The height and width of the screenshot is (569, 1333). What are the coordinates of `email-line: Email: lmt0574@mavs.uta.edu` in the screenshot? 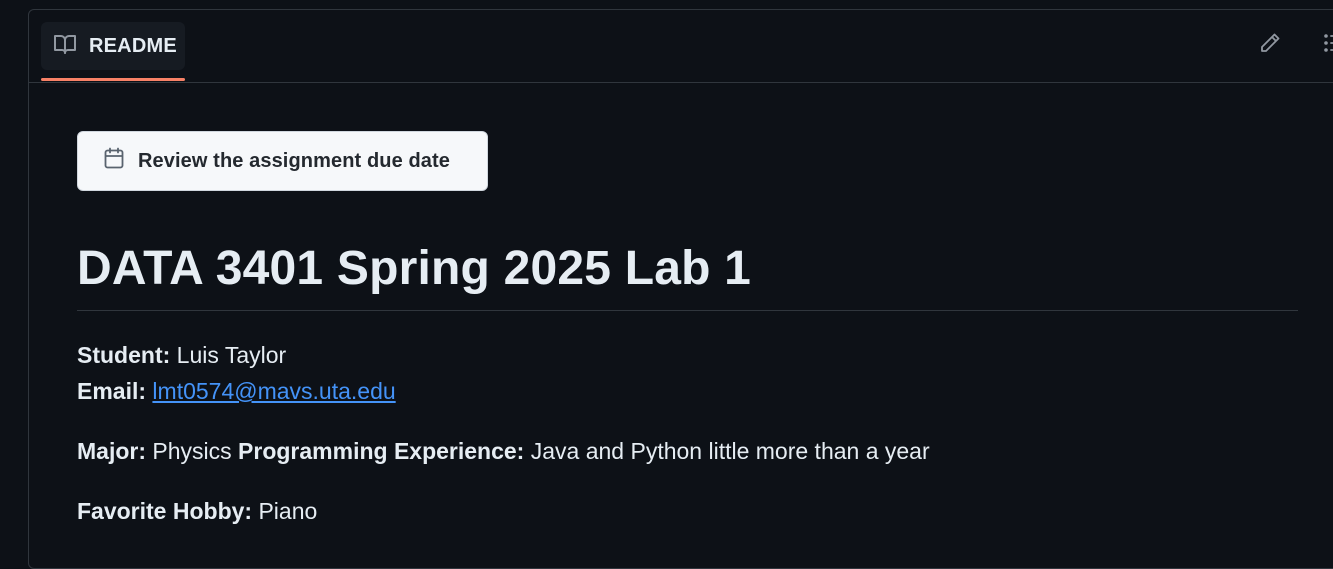 It's located at (236, 391).